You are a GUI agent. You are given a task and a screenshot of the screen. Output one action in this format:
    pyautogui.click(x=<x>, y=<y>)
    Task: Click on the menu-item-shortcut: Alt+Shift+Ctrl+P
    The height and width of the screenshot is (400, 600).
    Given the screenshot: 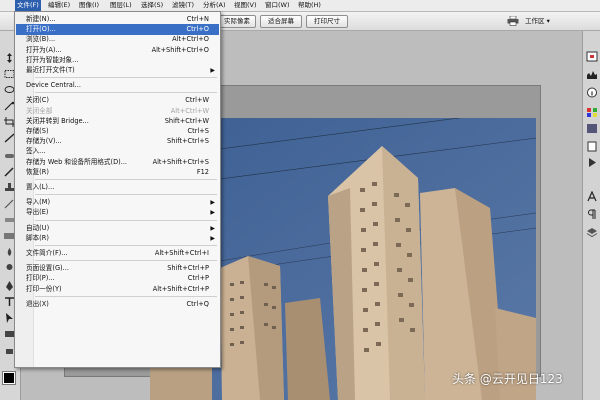 What is the action you would take?
    pyautogui.click(x=180, y=288)
    